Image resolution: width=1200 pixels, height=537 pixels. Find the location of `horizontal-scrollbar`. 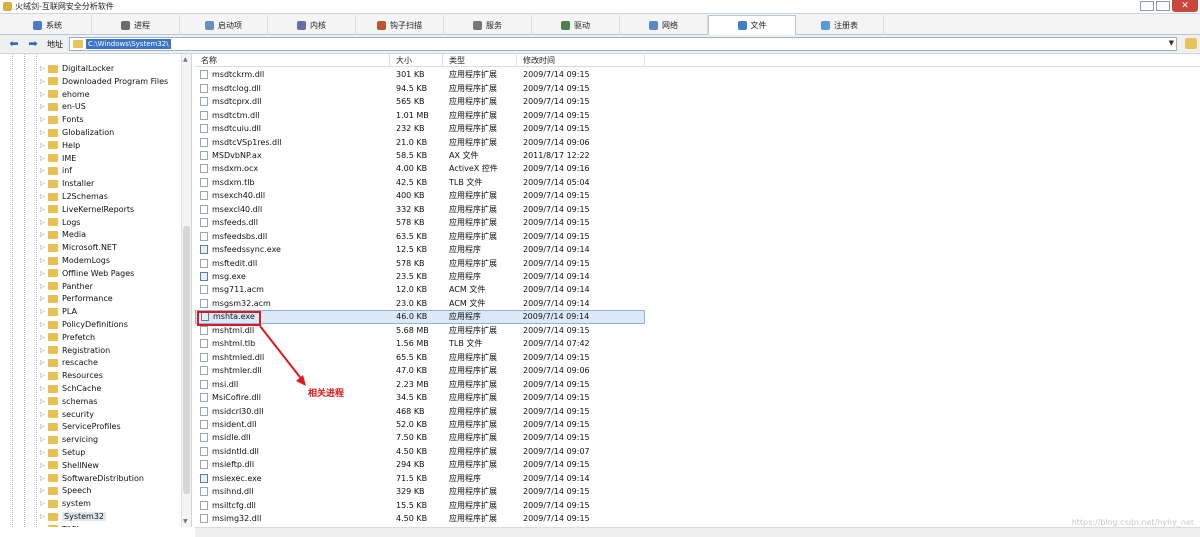

horizontal-scrollbar is located at coordinates (697, 532).